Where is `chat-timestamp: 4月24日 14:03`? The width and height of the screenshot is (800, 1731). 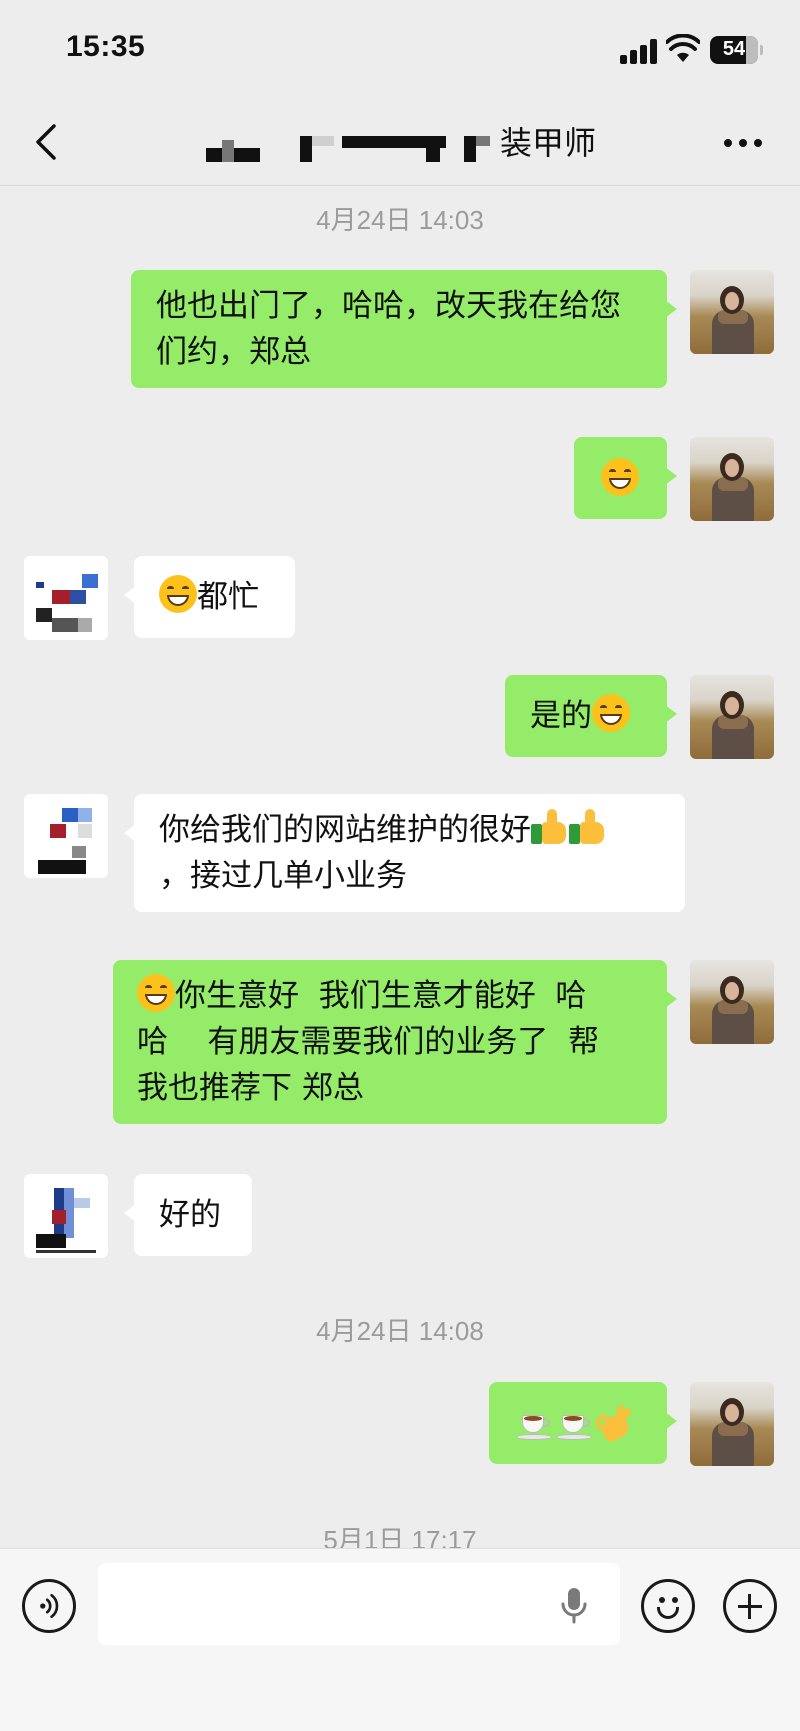 chat-timestamp: 4月24日 14:03 is located at coordinates (400, 220).